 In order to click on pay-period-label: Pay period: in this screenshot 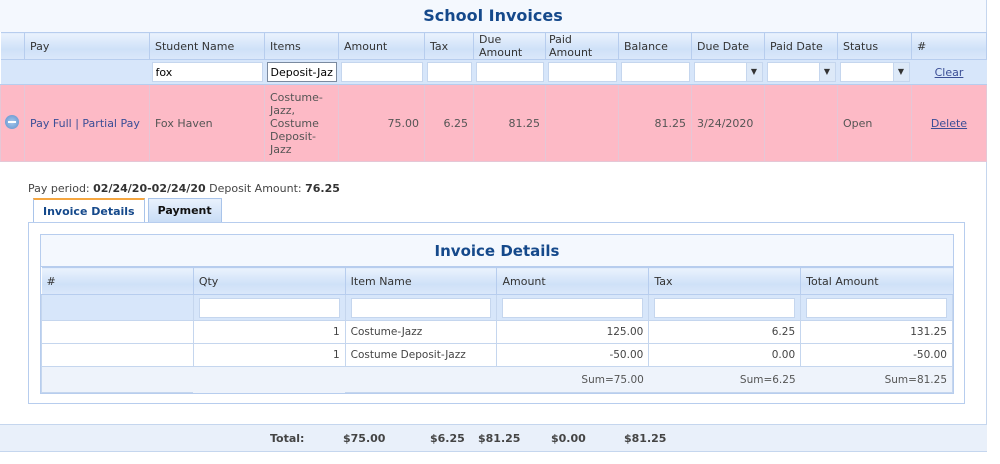, I will do `click(59, 188)`.